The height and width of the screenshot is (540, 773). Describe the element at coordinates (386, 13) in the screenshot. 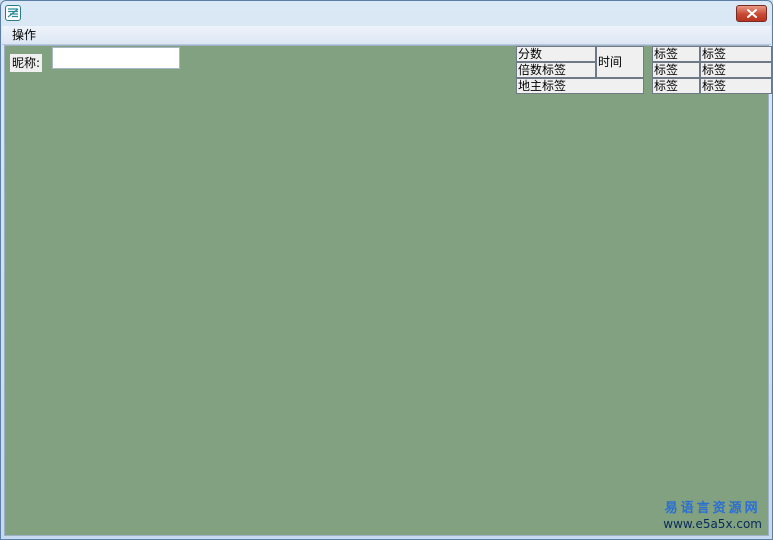

I see `title-bar` at that location.